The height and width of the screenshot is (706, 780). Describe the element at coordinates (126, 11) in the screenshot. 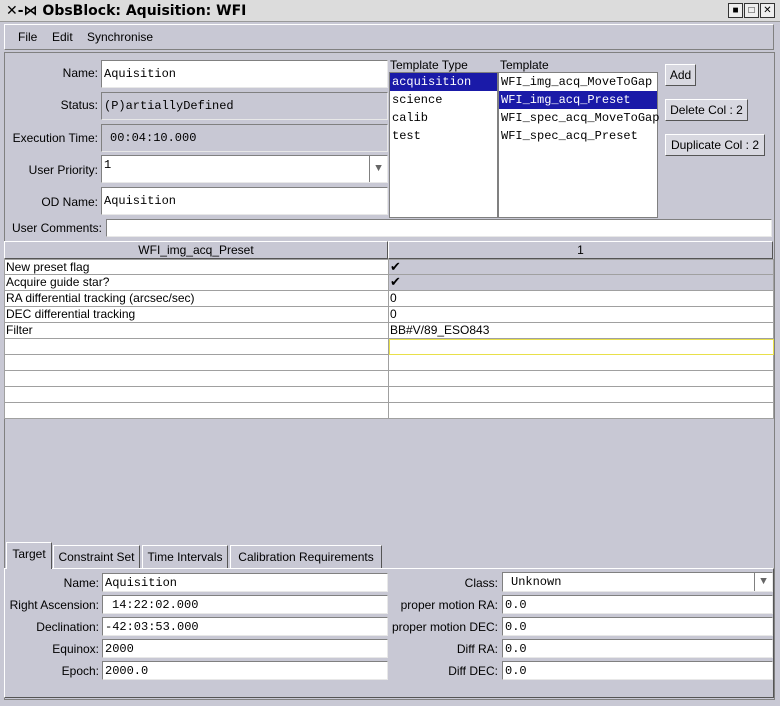

I see `window-title: ✕-⋈ ObsBlock: Aquisition: WFI` at that location.